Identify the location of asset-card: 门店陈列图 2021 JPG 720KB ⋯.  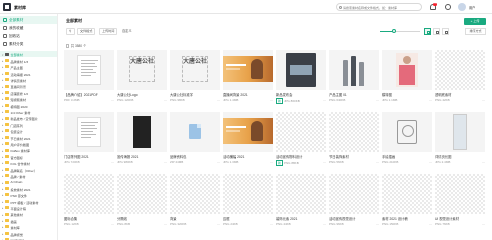
(89, 141).